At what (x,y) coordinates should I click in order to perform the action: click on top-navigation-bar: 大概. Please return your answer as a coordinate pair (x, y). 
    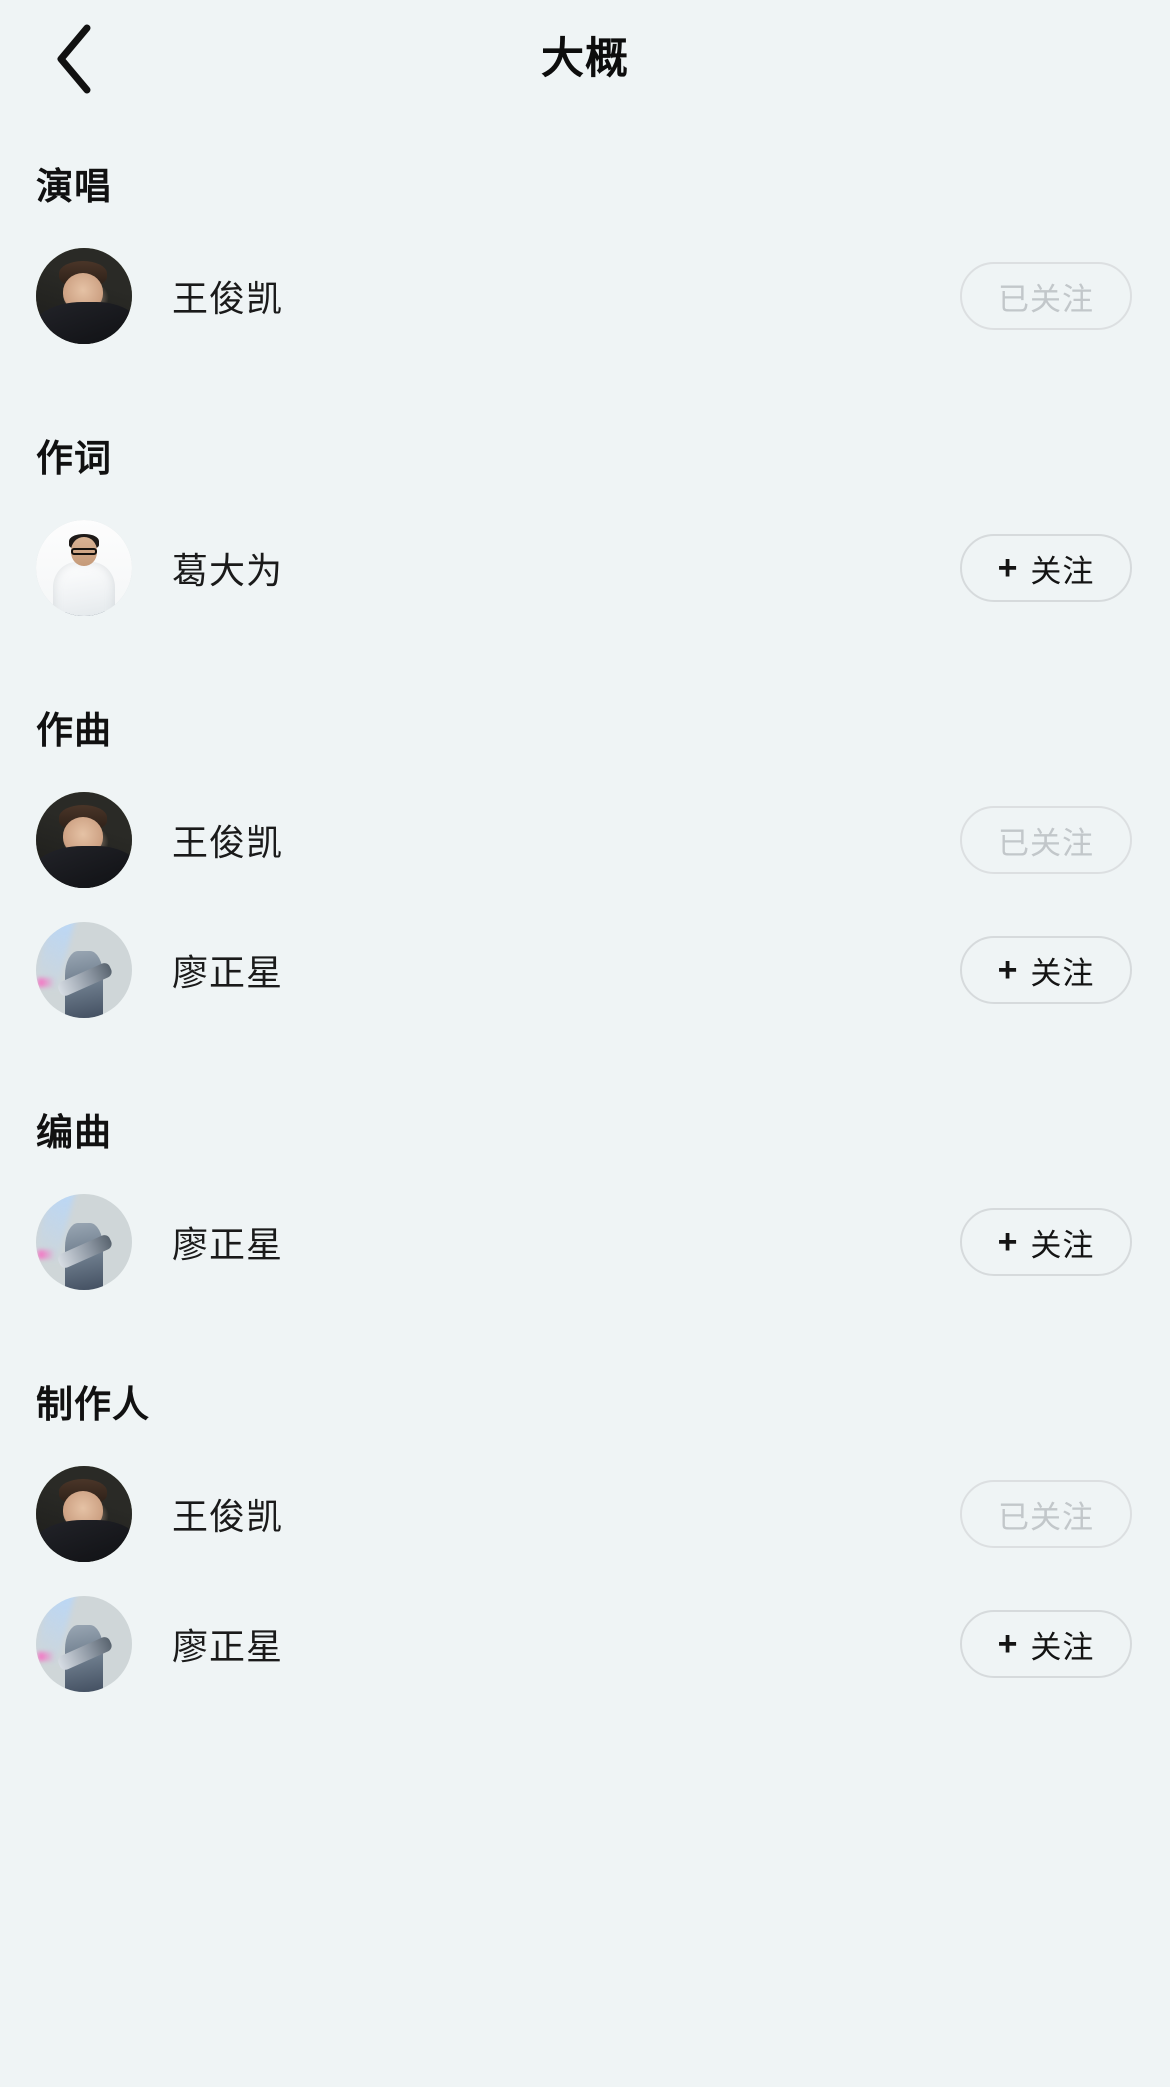
    Looking at the image, I should click on (585, 59).